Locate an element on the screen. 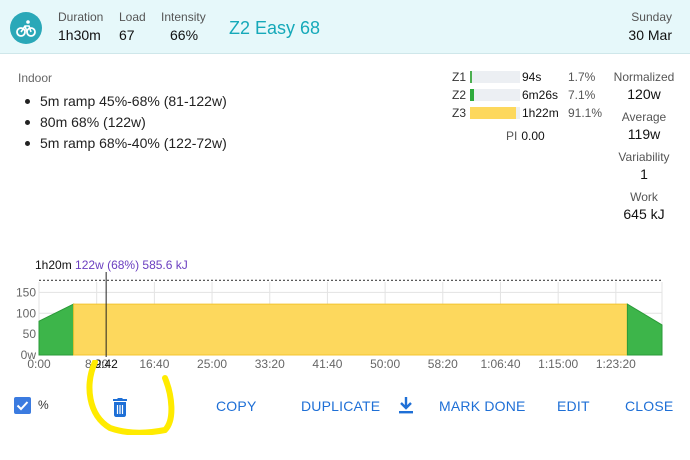 This screenshot has width=690, height=460. metric-variability: Variability 1 is located at coordinates (644, 170).